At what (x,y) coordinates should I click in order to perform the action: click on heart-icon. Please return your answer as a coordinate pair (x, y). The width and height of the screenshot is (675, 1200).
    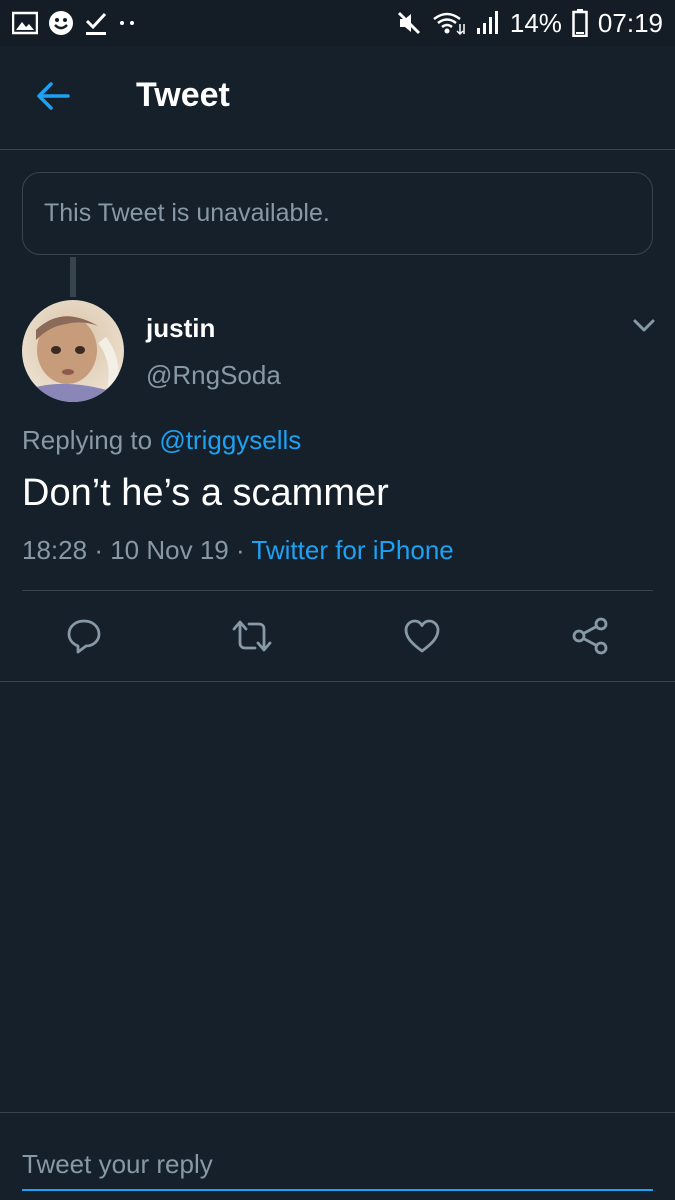
    Looking at the image, I should click on (422, 638).